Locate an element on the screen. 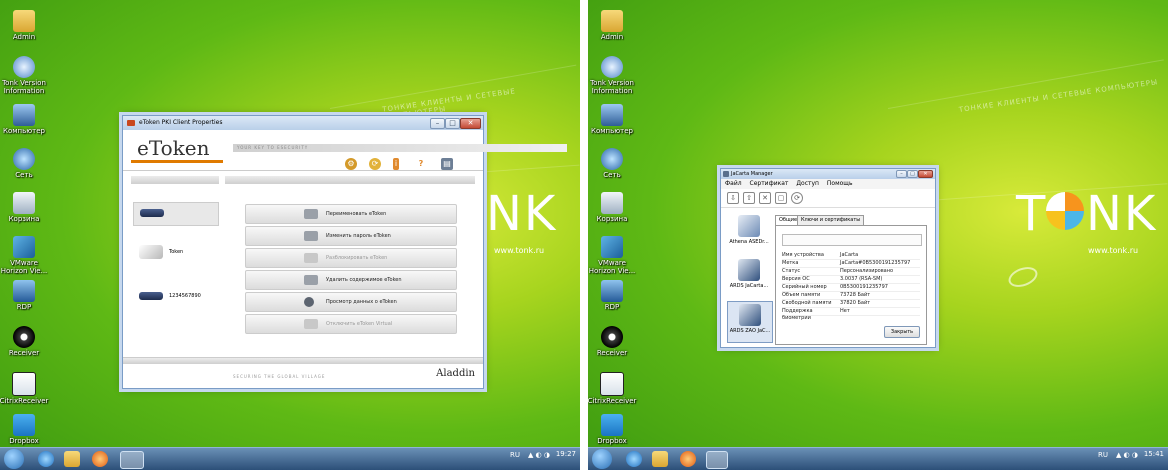 This screenshot has height=470, width=1168. unlock-token-button: Разблокировать eToken is located at coordinates (351, 258).